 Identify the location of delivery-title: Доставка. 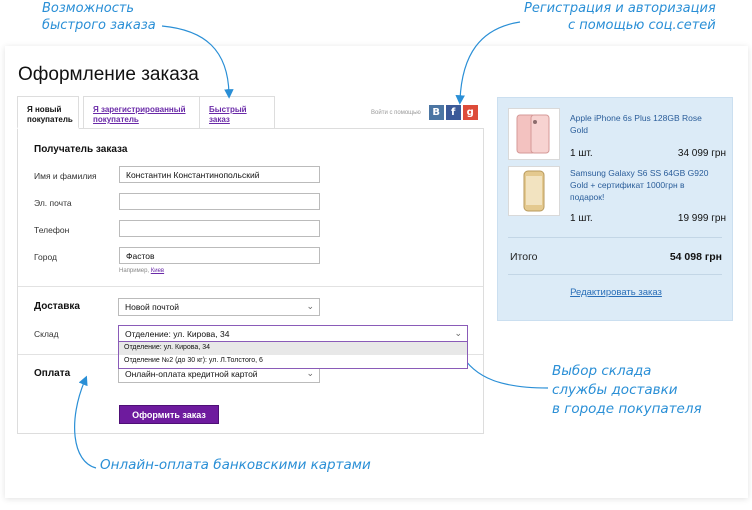
(57, 306).